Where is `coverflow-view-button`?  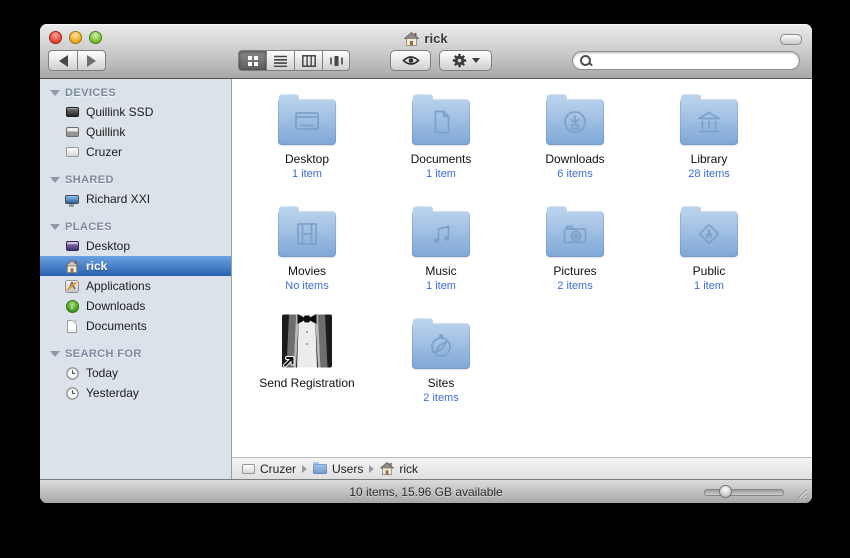 coverflow-view-button is located at coordinates (336, 60).